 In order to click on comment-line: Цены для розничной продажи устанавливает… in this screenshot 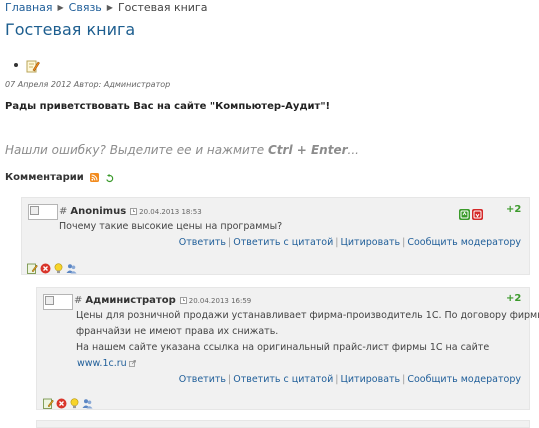, I will do `click(307, 315)`.